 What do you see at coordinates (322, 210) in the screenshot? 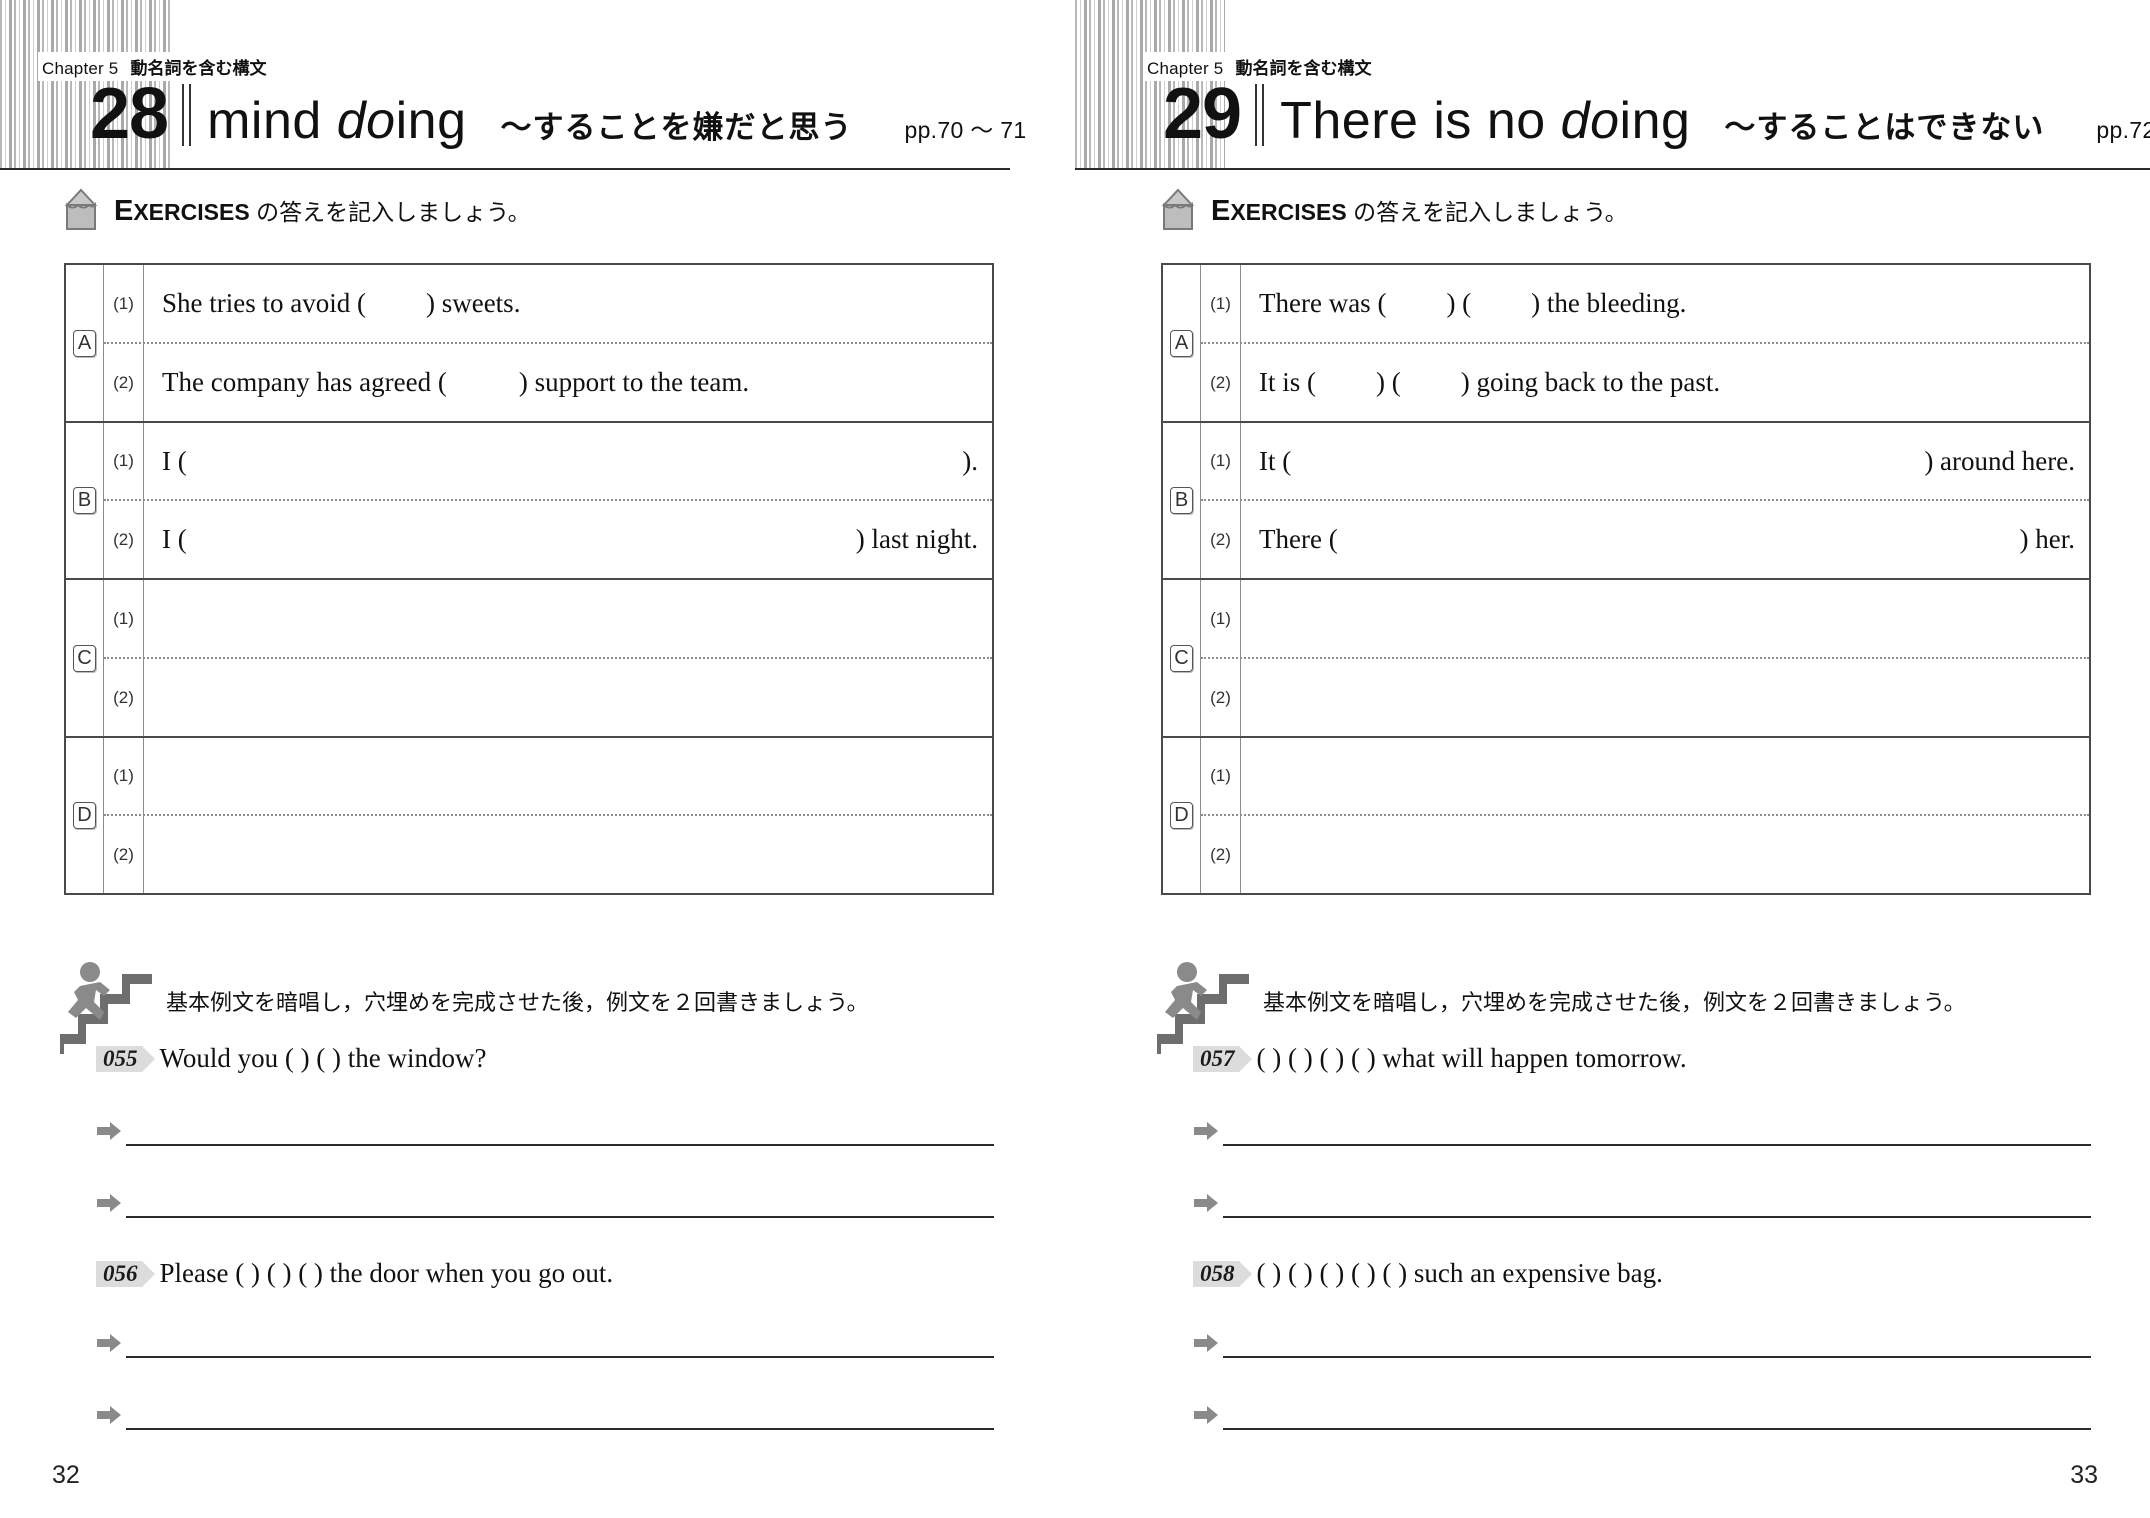
I see `exercises-instruction-text: EExercisesXERCISES の答えを記入しましょう。` at bounding box center [322, 210].